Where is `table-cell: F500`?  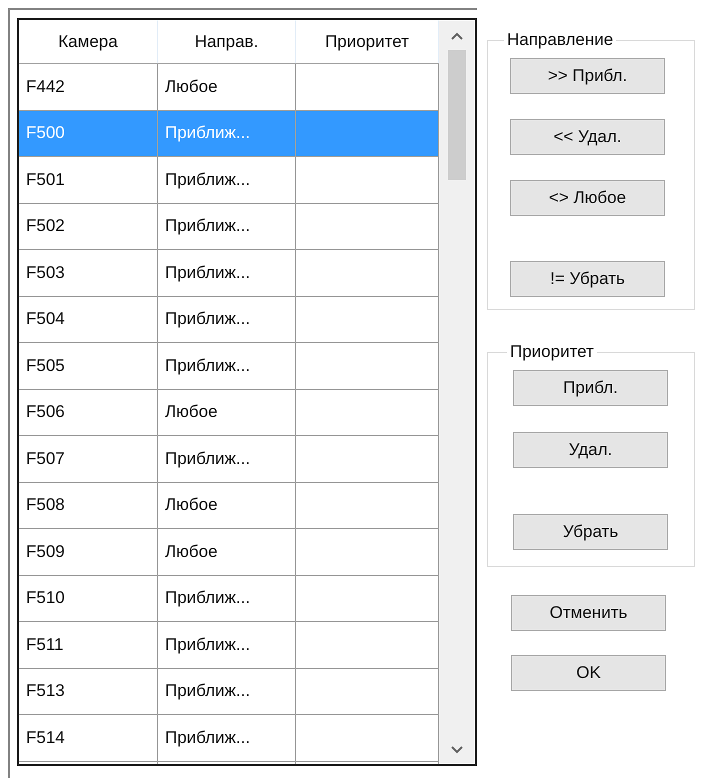 table-cell: F500 is located at coordinates (88, 133).